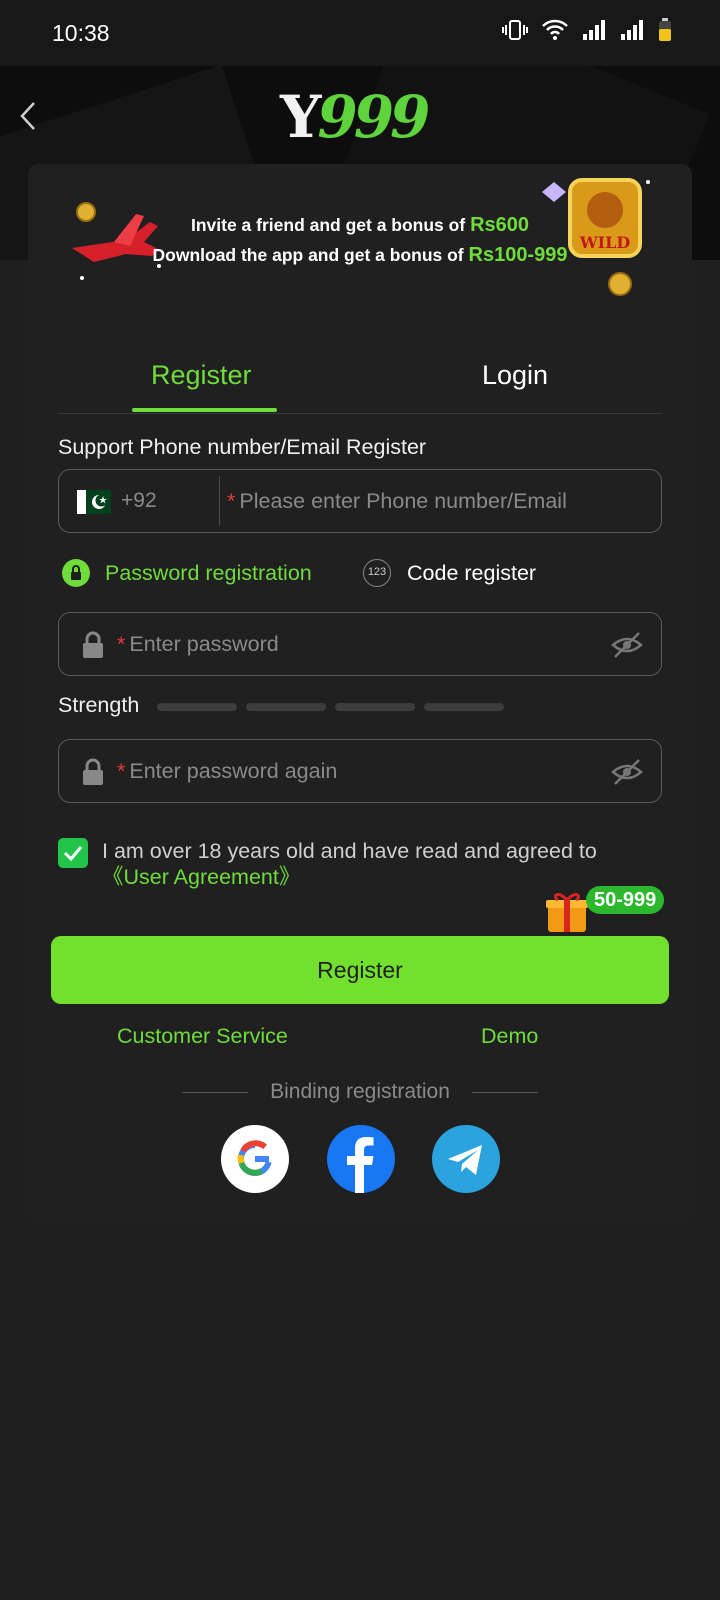 This screenshot has width=720, height=1600. Describe the element at coordinates (94, 502) in the screenshot. I see `pakistan-flag-icon` at that location.